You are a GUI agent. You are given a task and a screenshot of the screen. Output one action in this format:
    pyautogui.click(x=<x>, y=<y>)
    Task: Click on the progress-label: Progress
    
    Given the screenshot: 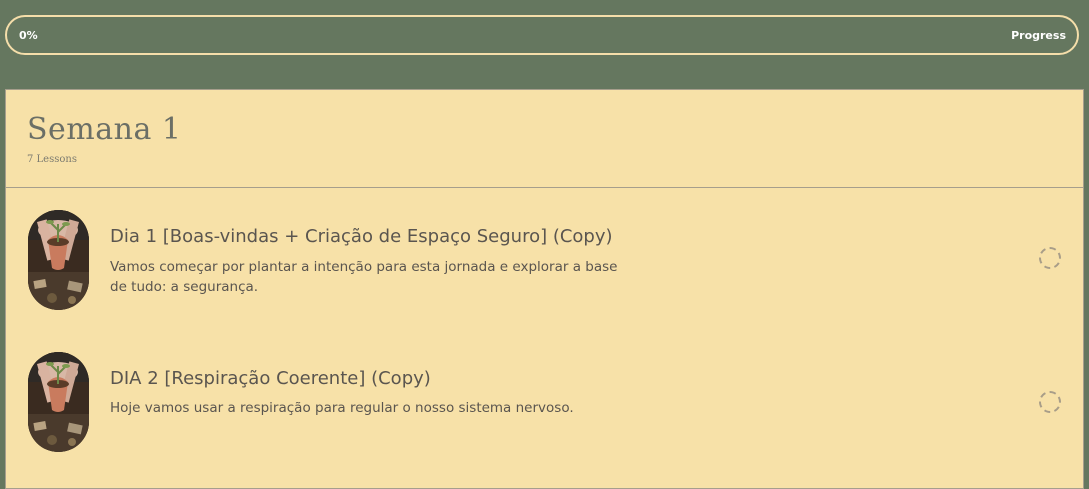 What is the action you would take?
    pyautogui.click(x=1038, y=35)
    